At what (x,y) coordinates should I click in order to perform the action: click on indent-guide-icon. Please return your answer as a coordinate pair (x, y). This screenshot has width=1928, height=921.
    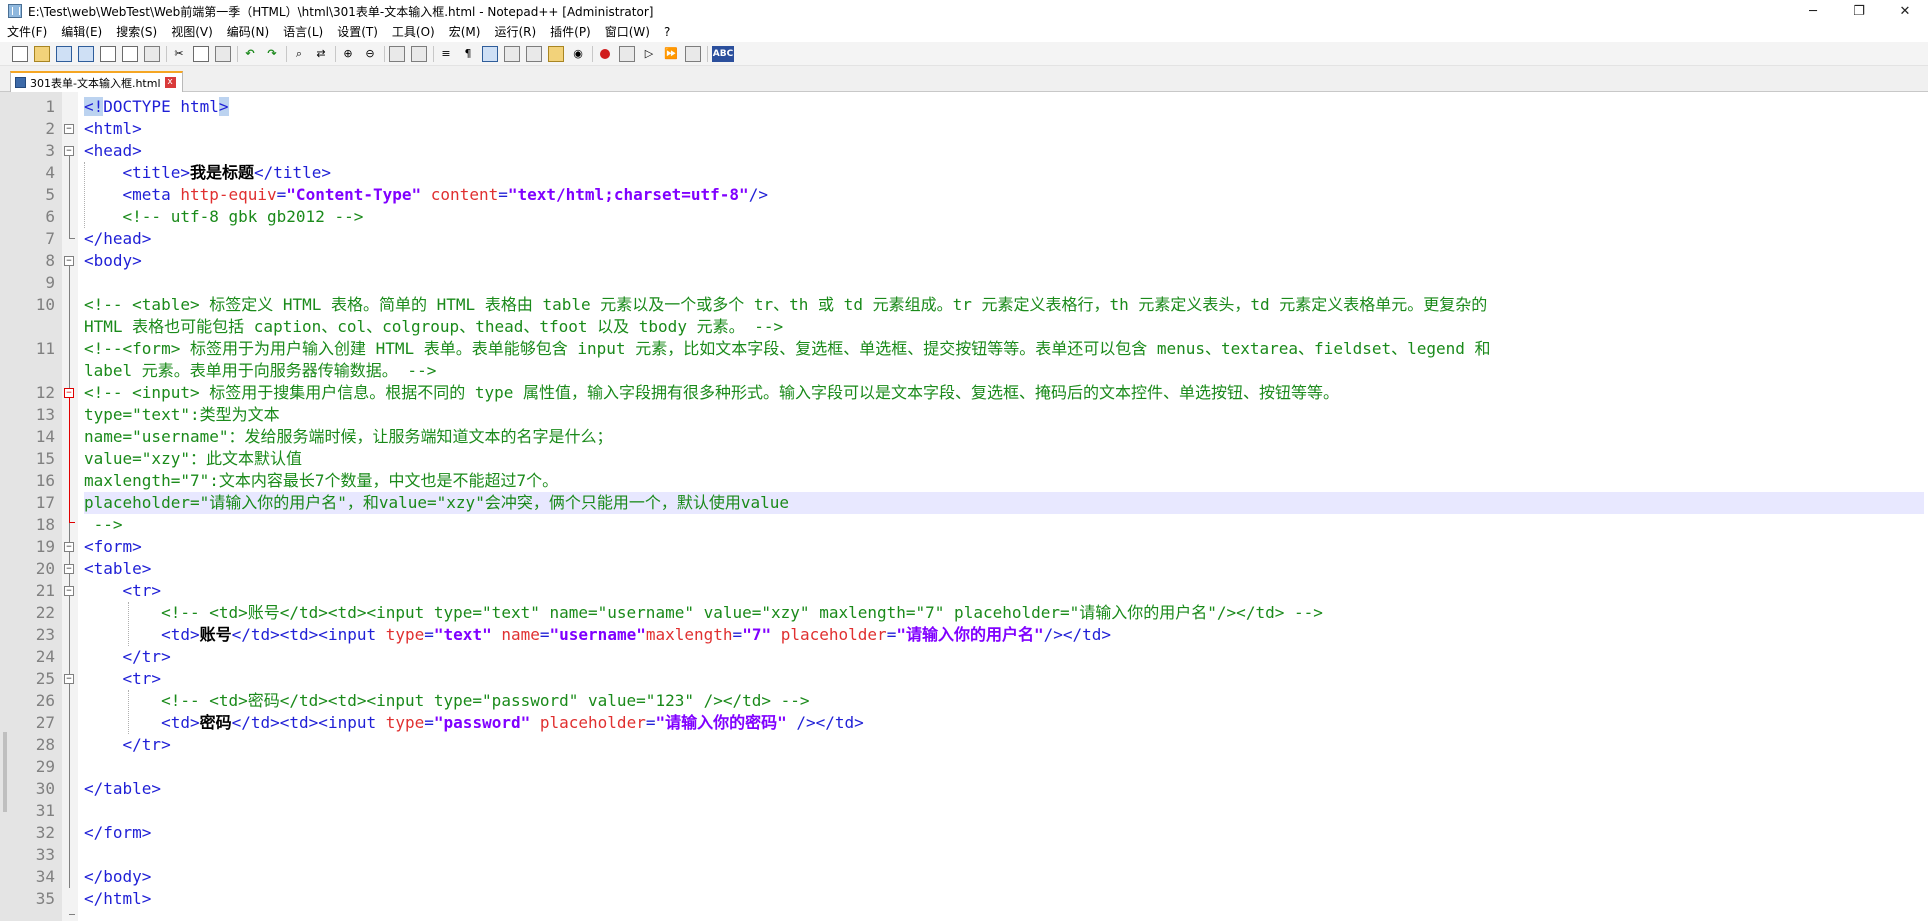
    Looking at the image, I should click on (490, 53).